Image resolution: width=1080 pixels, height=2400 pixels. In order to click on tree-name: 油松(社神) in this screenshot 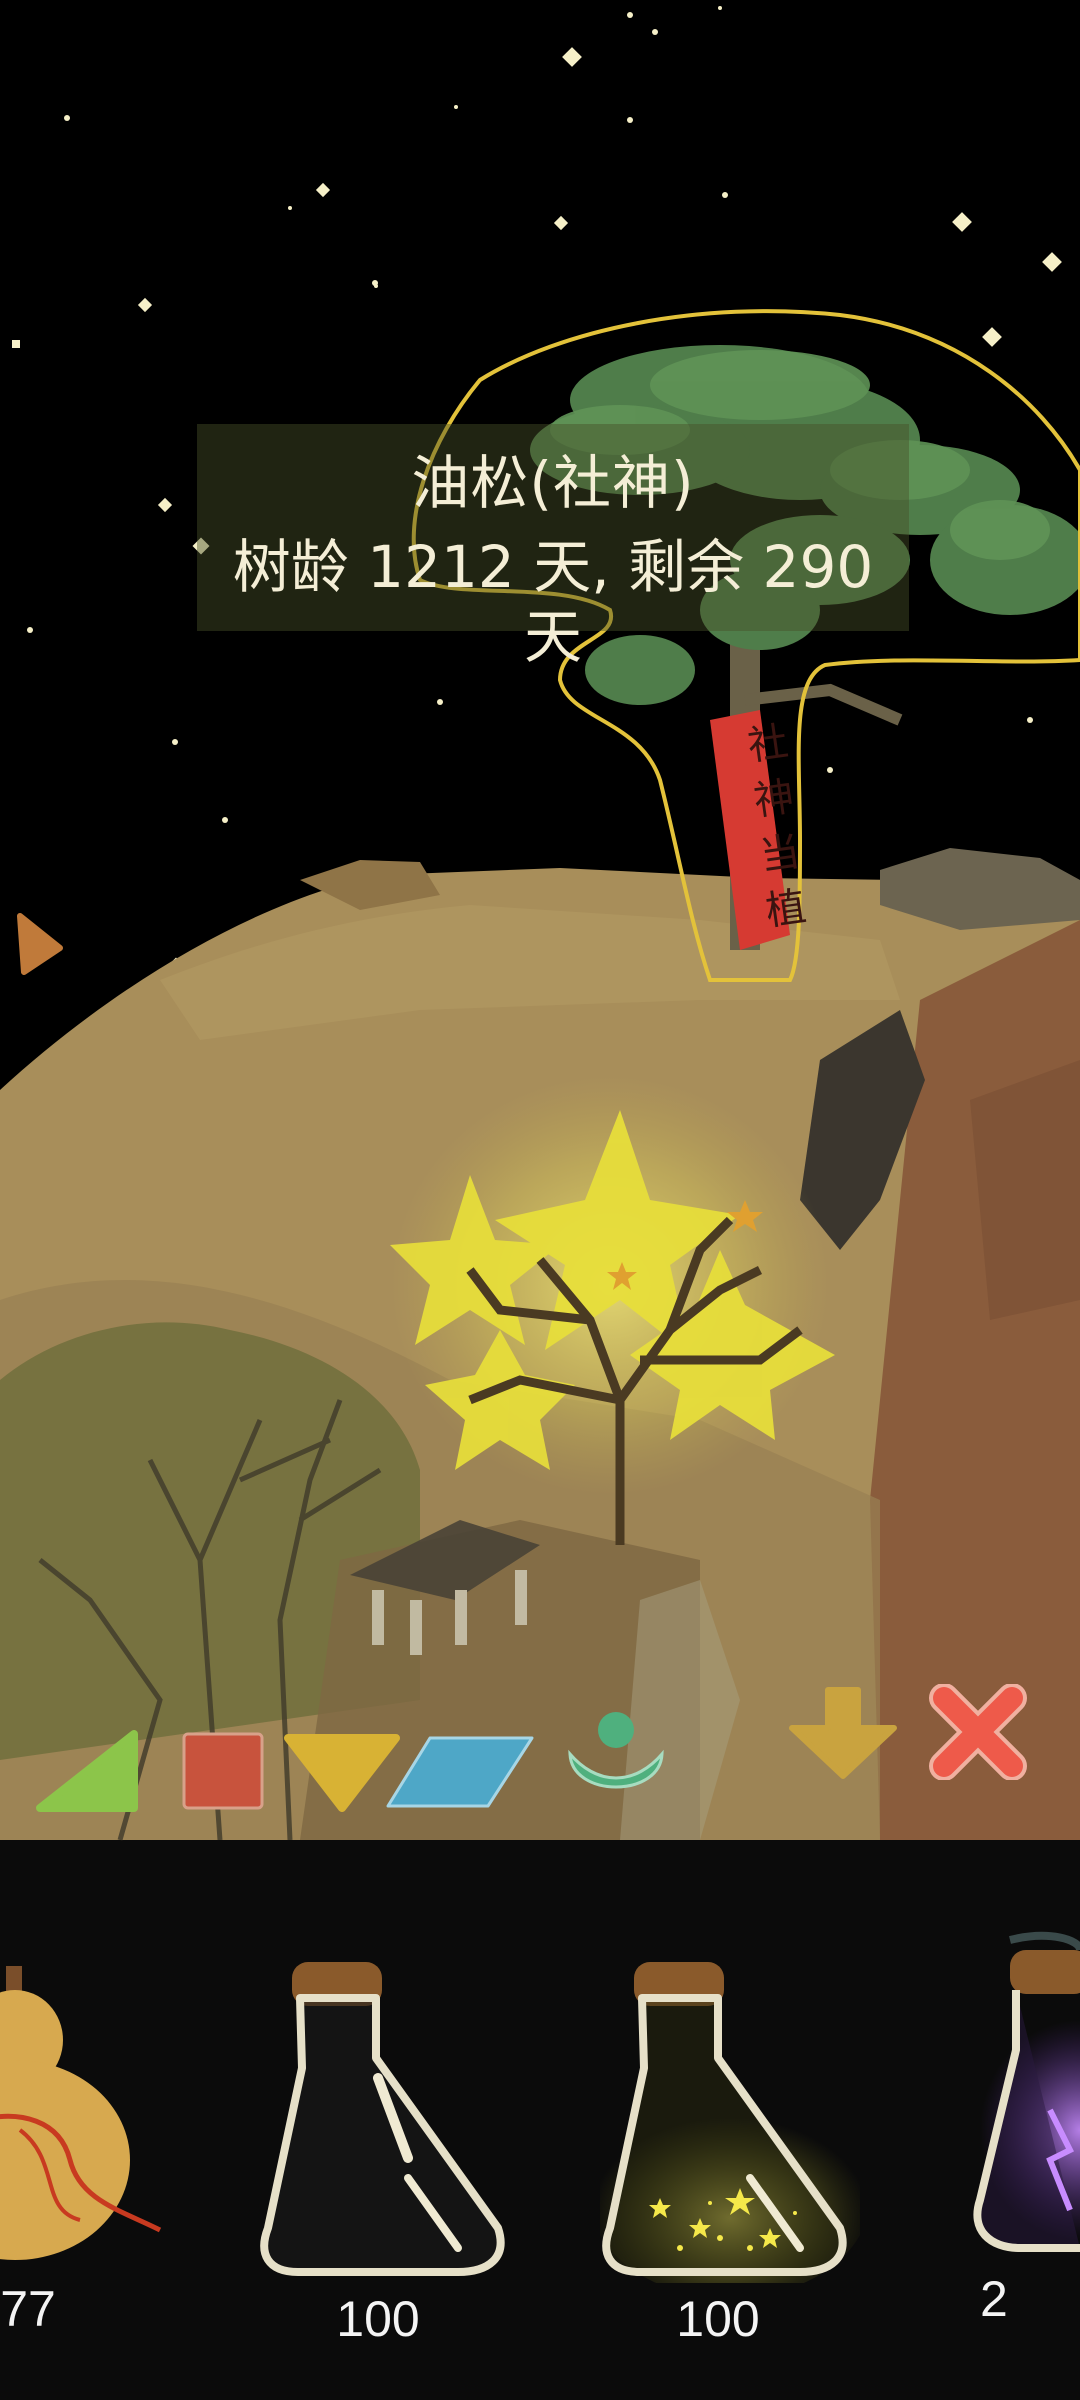, I will do `click(553, 483)`.